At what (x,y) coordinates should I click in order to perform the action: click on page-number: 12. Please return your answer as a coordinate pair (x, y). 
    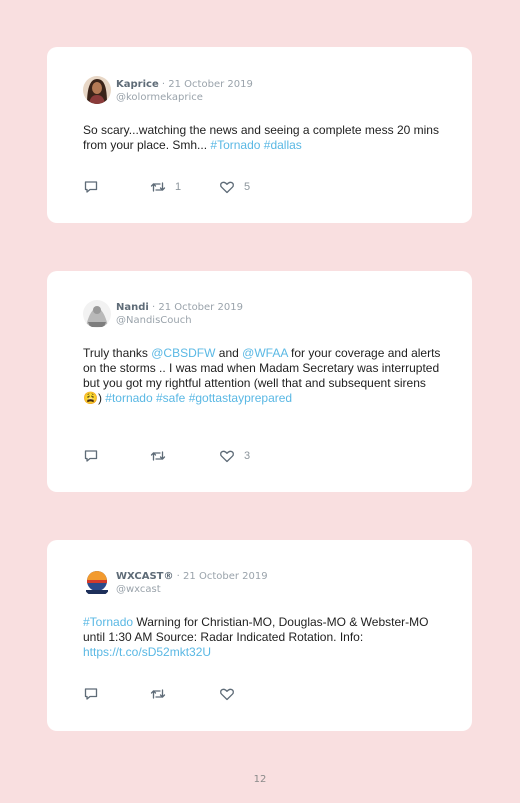
    Looking at the image, I should click on (260, 779).